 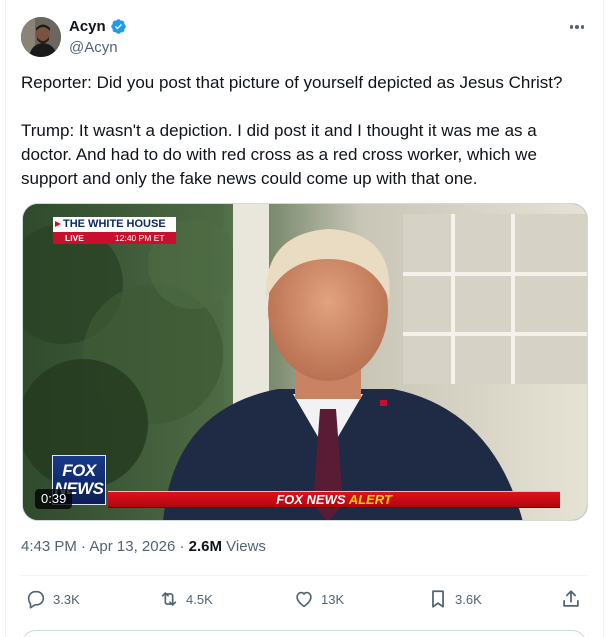 I want to click on live-location-graphic: THE WHITE HOUSE LIVE 12:40 PM ET, so click(x=114, y=230).